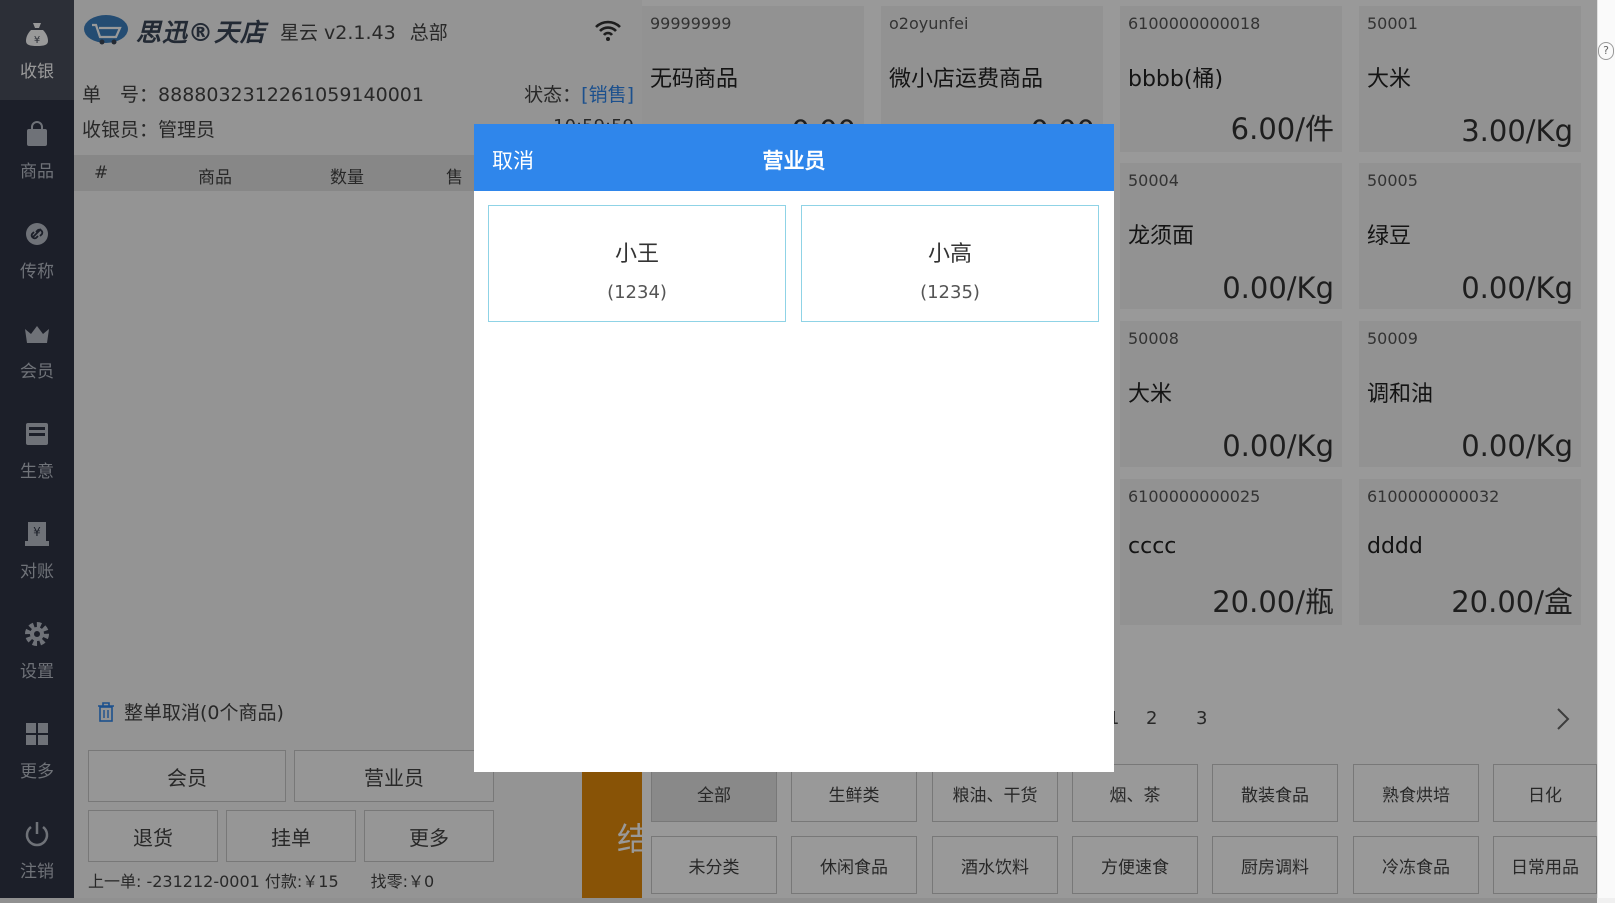 The image size is (1615, 903). I want to click on staff-code: (1234), so click(637, 292).